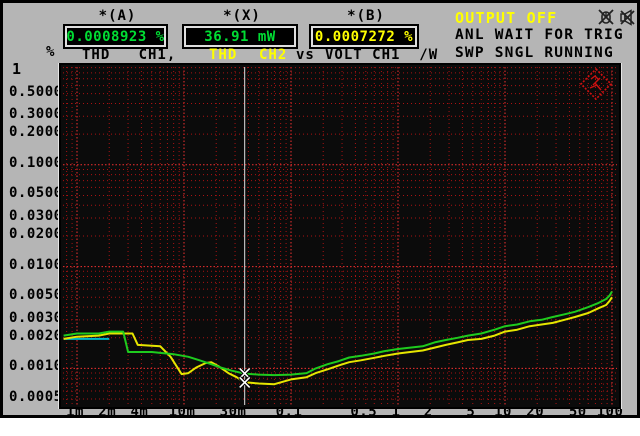 Image resolution: width=640 pixels, height=436 pixels. Describe the element at coordinates (117, 16) in the screenshot. I see `meter-a-label: *(A)` at that location.